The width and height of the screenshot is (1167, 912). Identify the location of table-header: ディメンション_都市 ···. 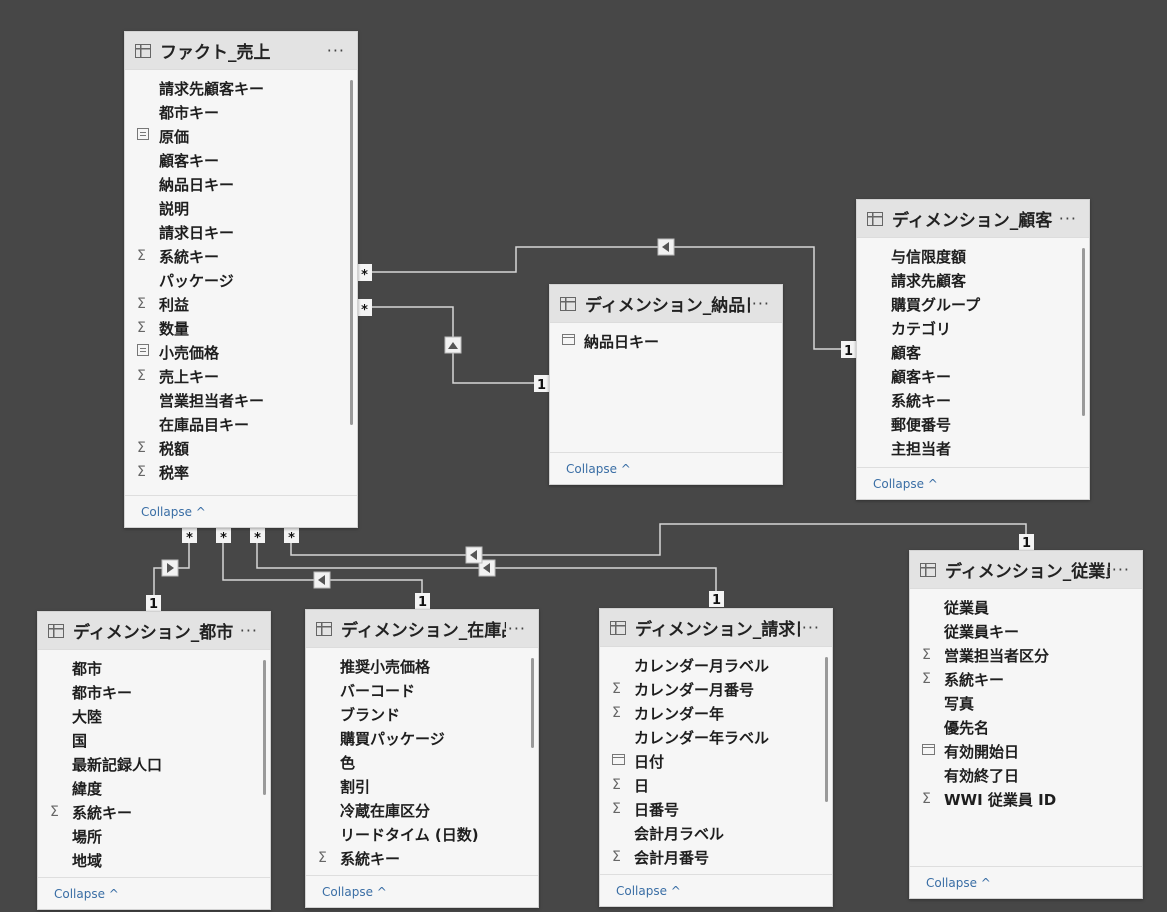
(154, 631).